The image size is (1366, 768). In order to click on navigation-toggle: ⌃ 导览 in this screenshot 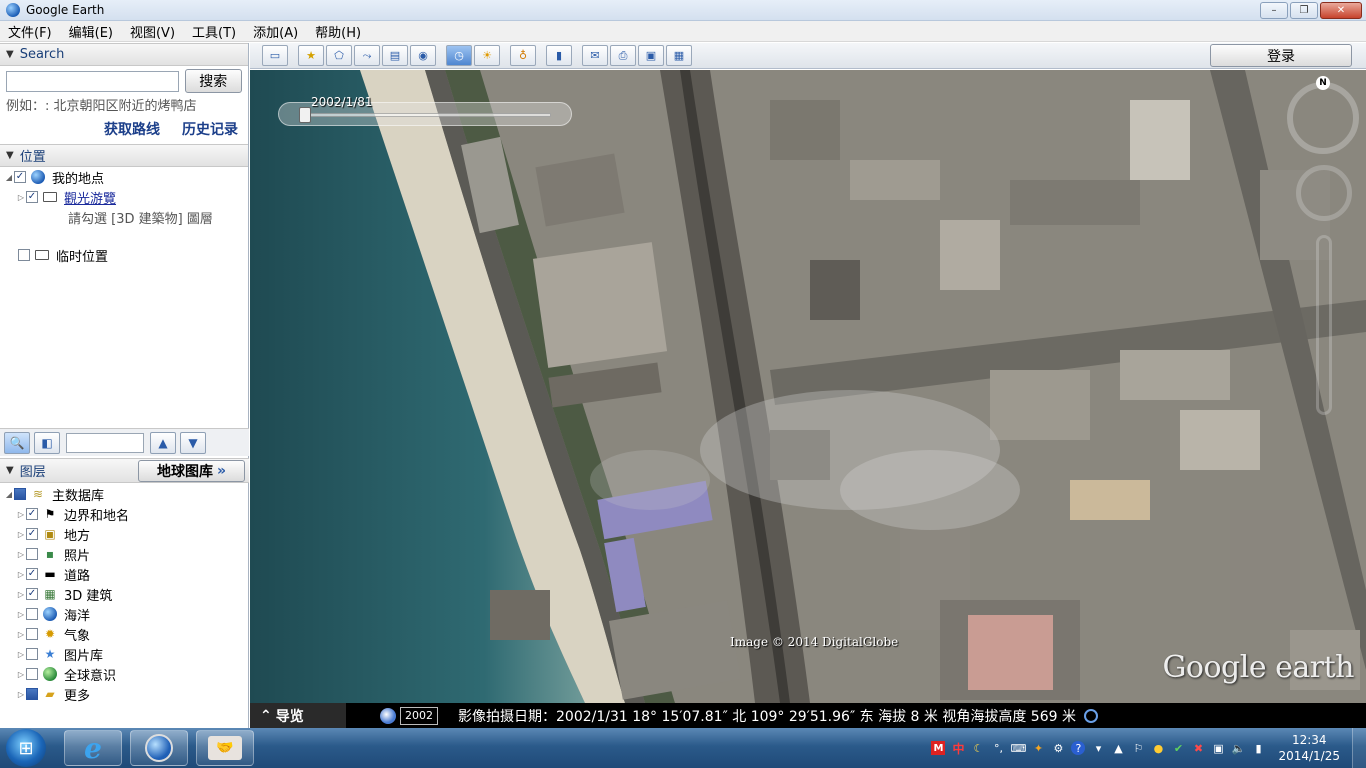, I will do `click(298, 715)`.